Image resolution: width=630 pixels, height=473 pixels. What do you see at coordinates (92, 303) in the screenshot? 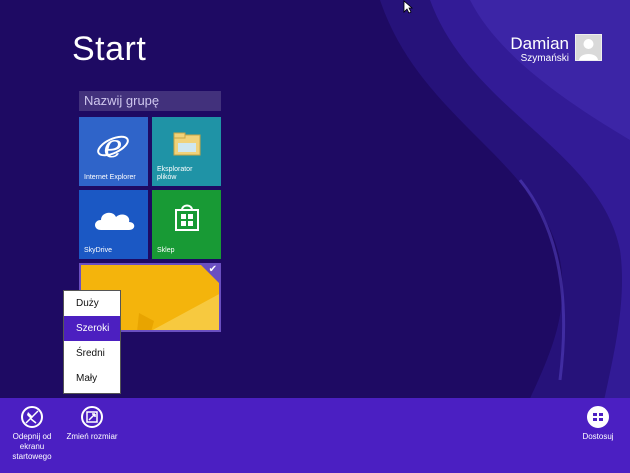
I see `menu-item-large: Duży` at bounding box center [92, 303].